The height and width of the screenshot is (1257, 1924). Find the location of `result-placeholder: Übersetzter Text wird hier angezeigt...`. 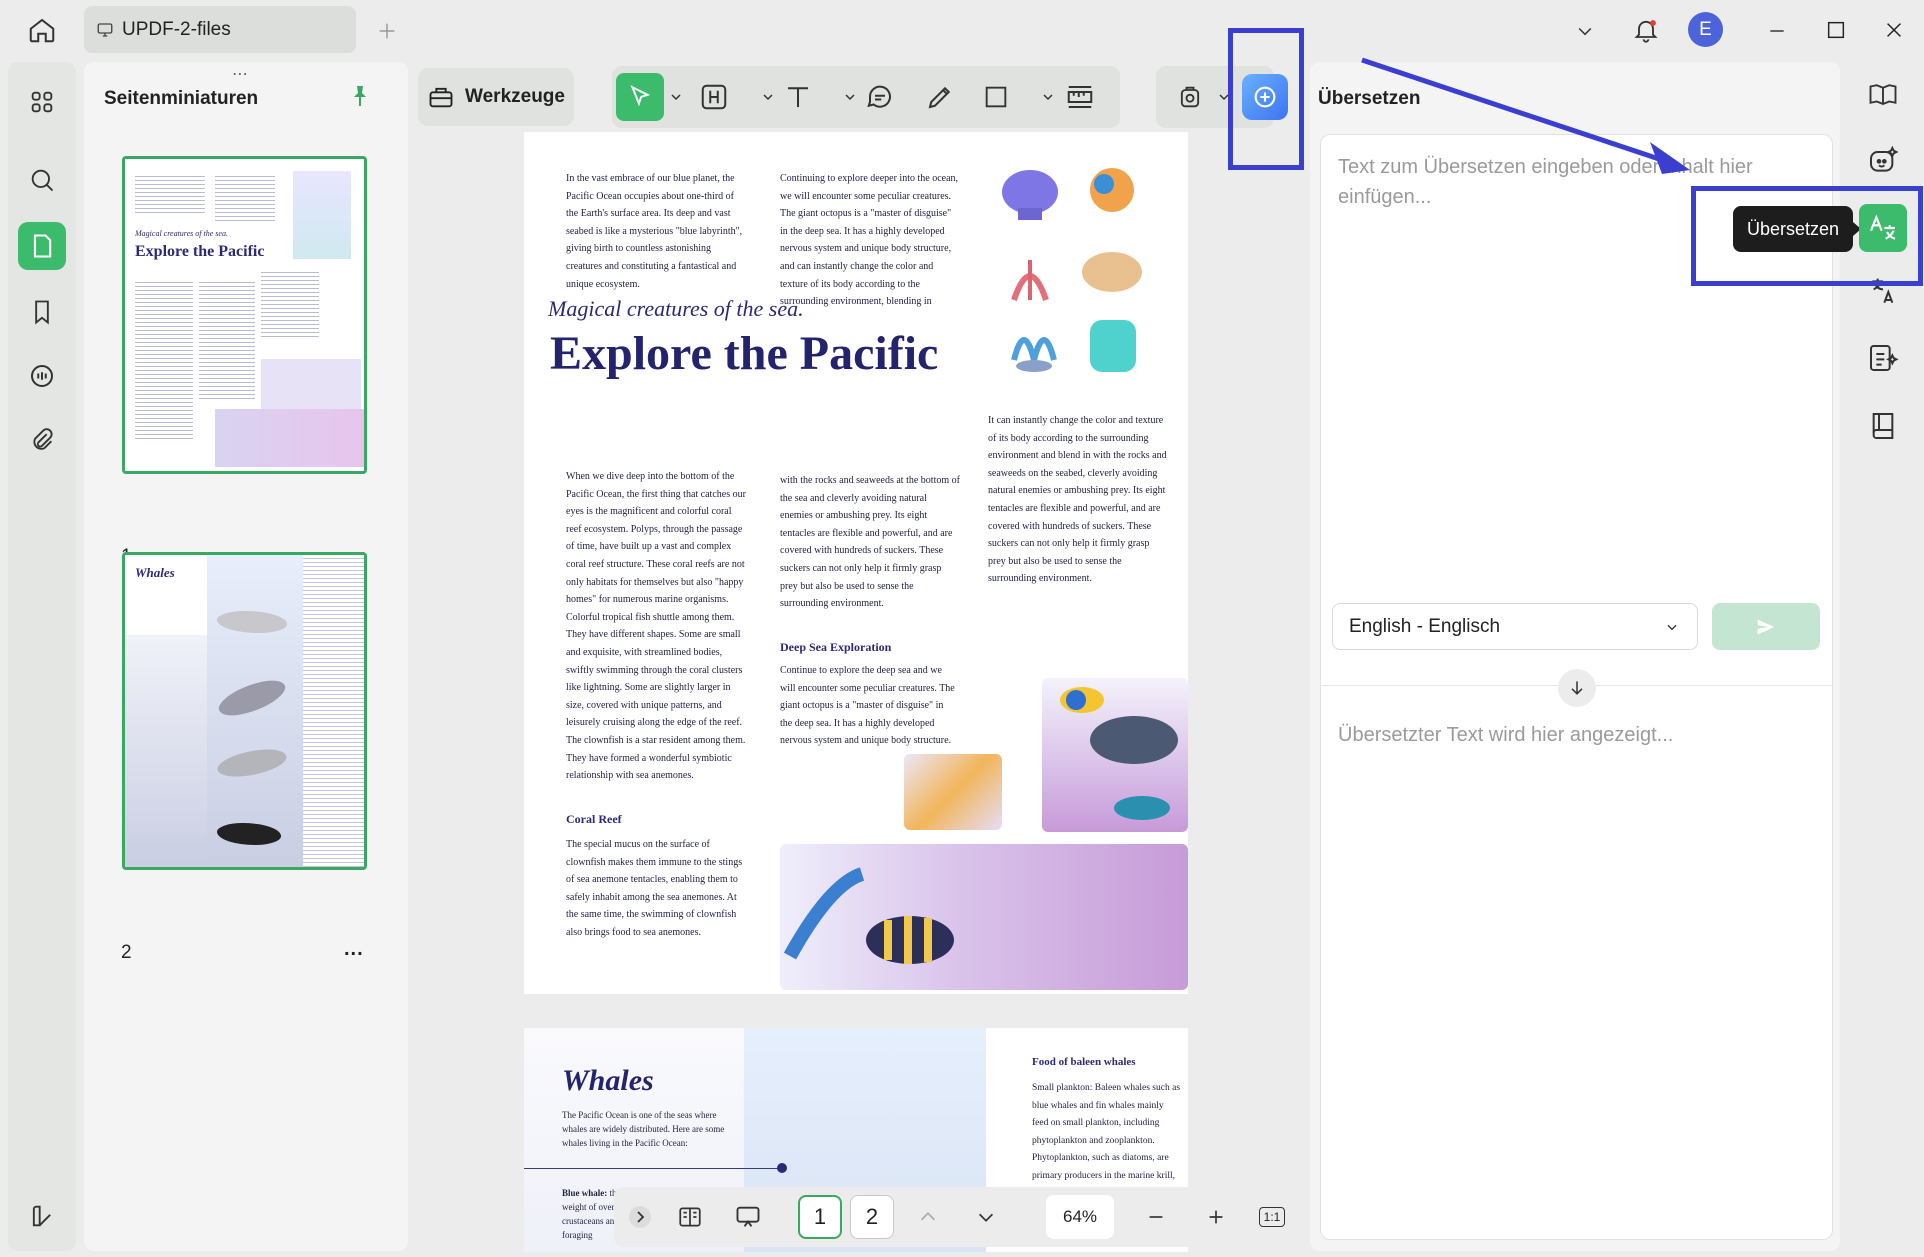

result-placeholder: Übersetzter Text wird hier angezeigt... is located at coordinates (1506, 735).